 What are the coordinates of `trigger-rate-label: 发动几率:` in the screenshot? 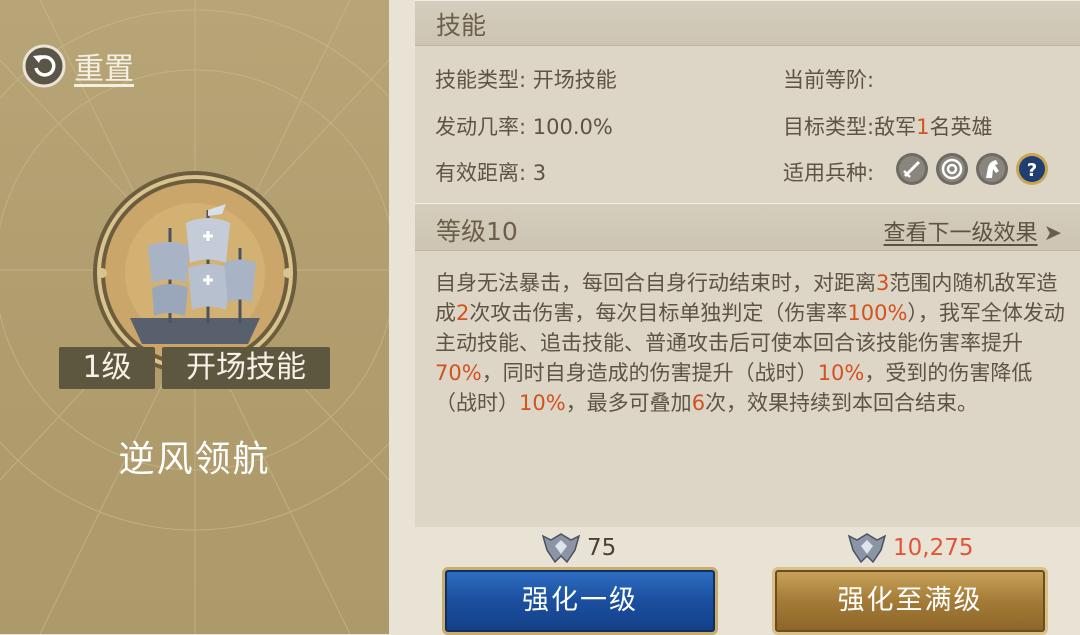 It's located at (481, 127).